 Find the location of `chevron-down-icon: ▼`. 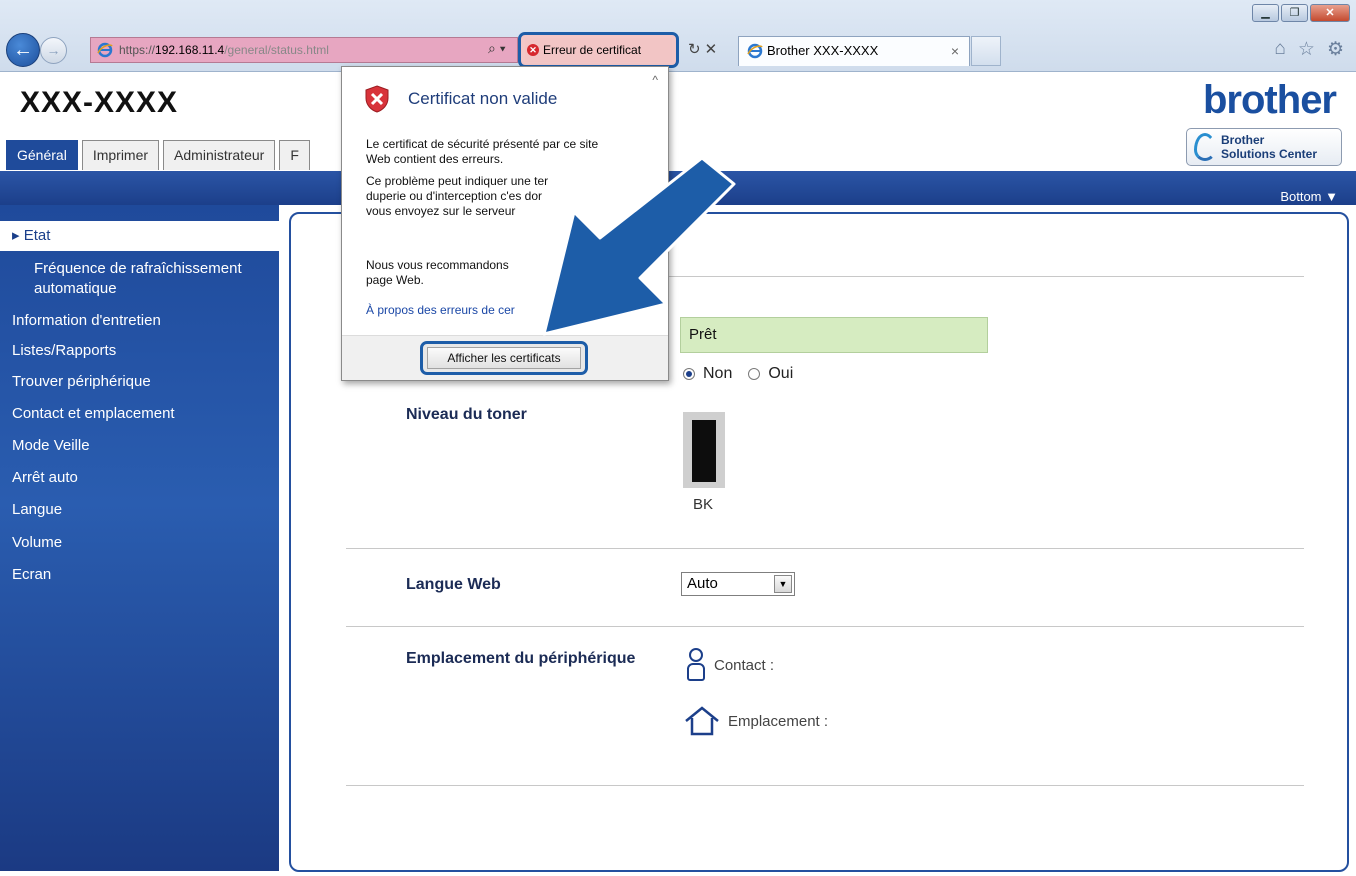

chevron-down-icon: ▼ is located at coordinates (783, 584).